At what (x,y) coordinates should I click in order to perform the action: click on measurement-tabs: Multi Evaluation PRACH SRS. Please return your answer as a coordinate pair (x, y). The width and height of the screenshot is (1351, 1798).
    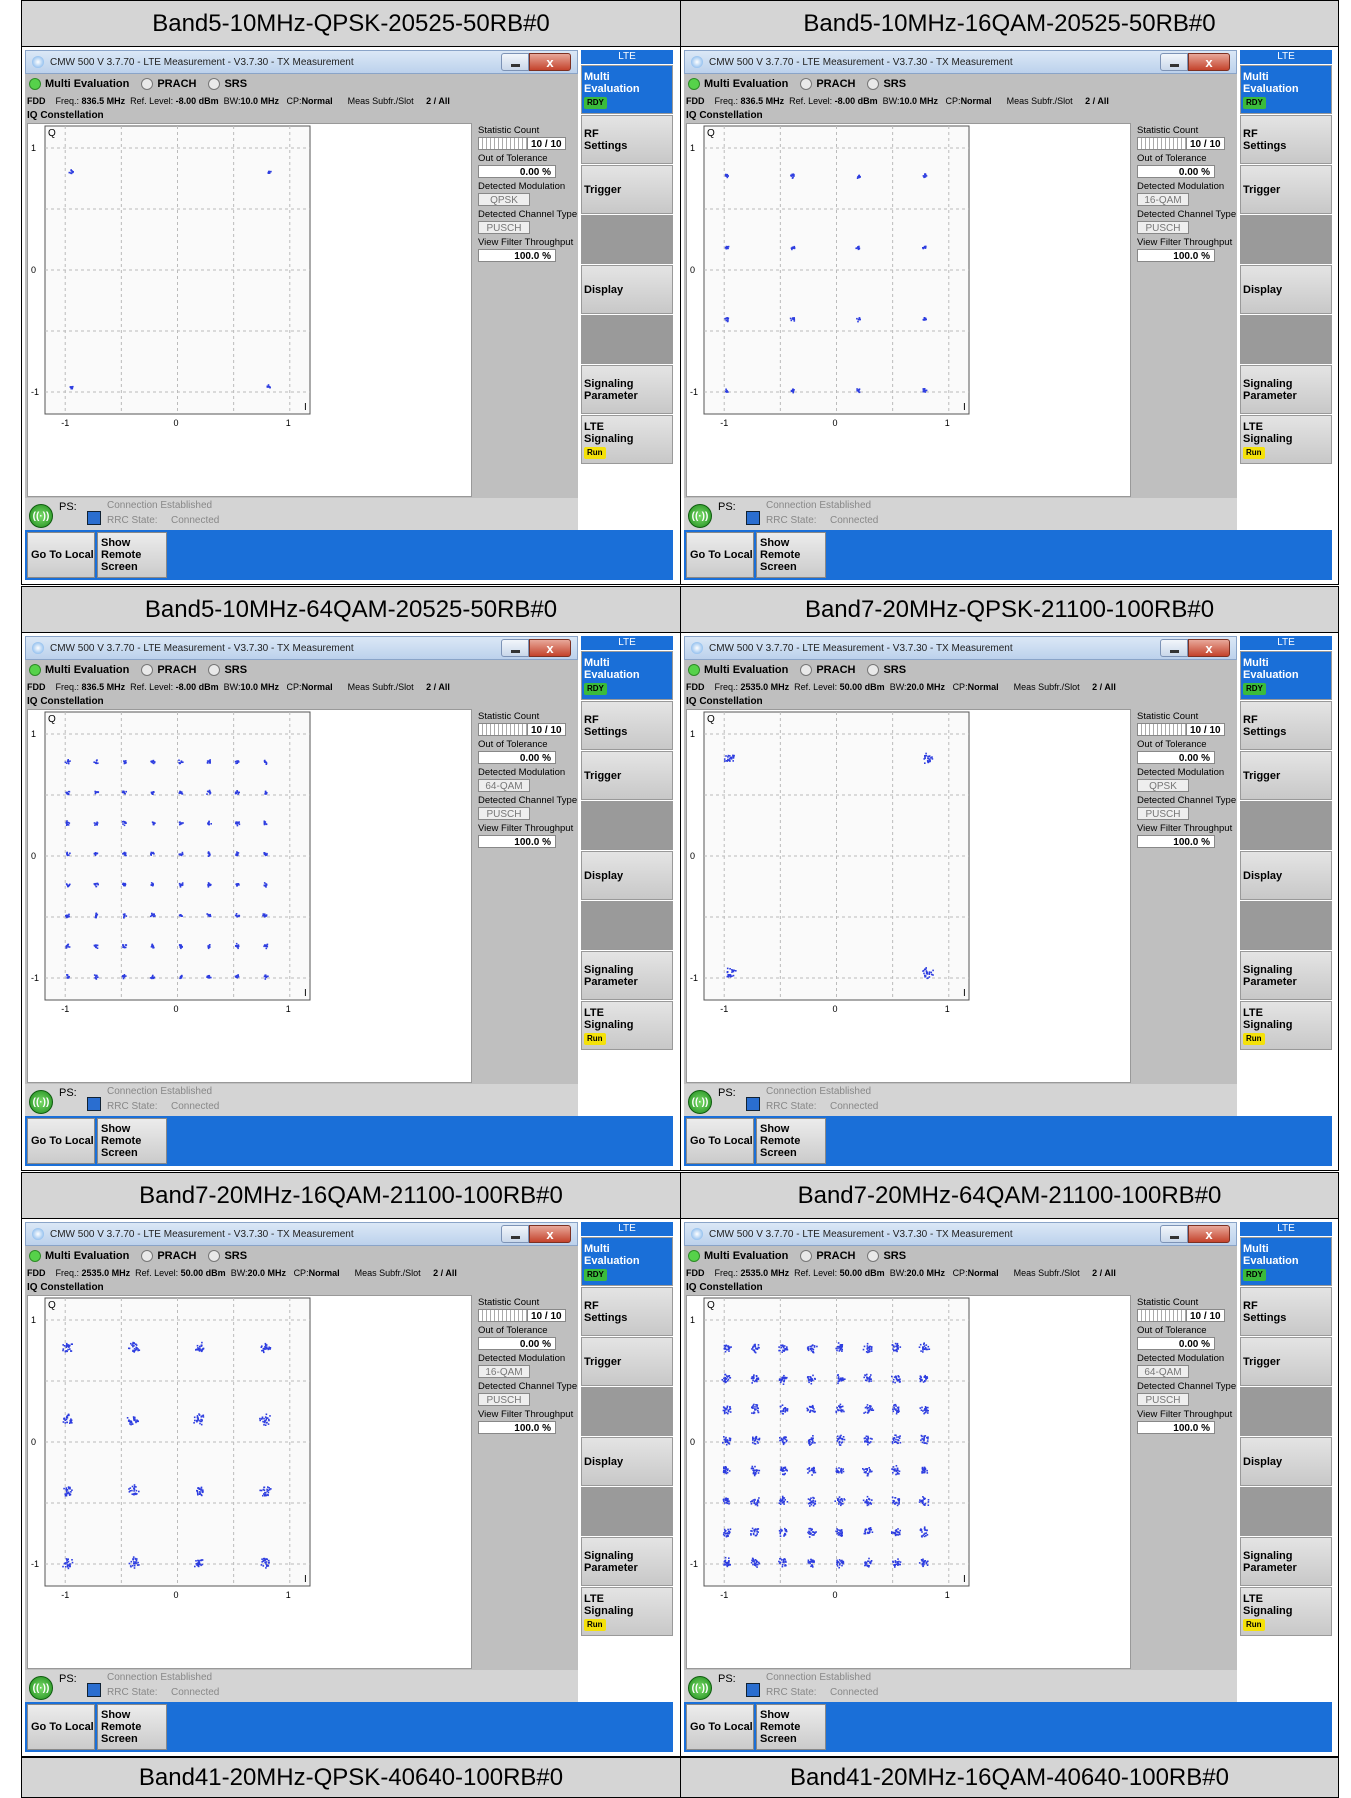
    Looking at the image, I should click on (140, 84).